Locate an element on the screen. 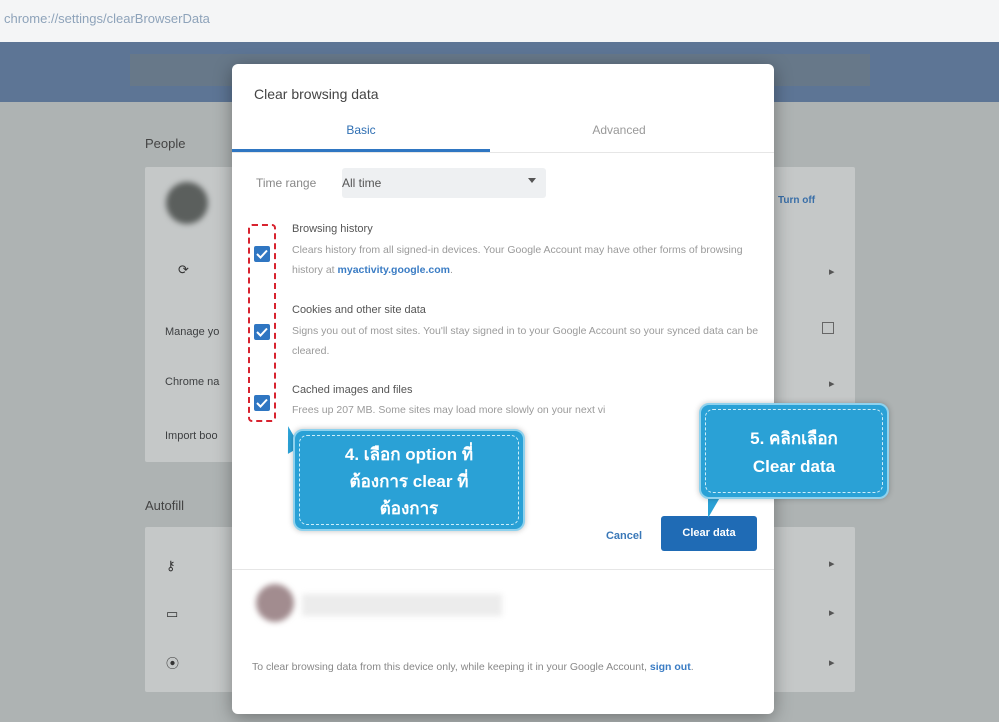 Image resolution: width=999 pixels, height=722 pixels. step4-line3: ต้องการ is located at coordinates (409, 508).